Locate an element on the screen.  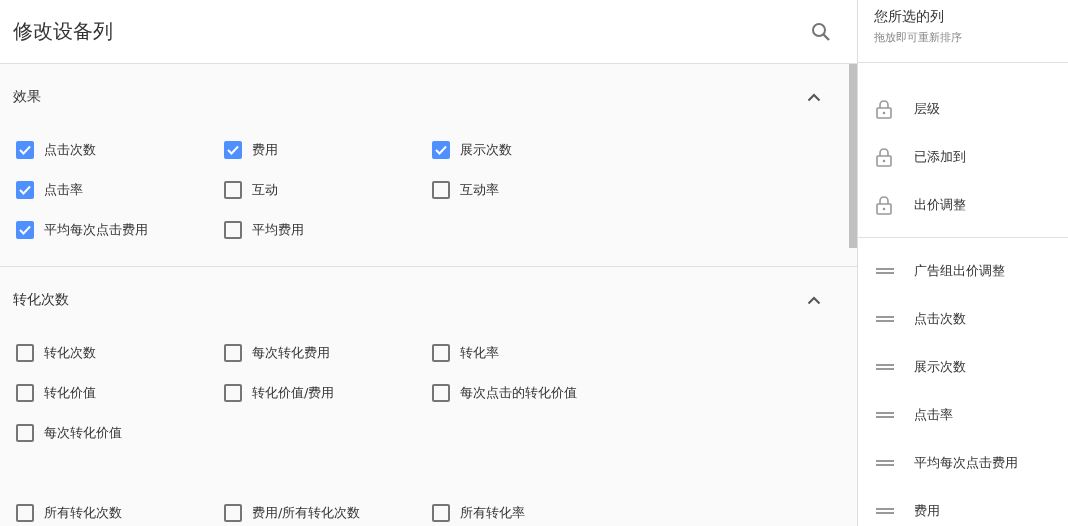
section-title: 效果 is located at coordinates (27, 97).